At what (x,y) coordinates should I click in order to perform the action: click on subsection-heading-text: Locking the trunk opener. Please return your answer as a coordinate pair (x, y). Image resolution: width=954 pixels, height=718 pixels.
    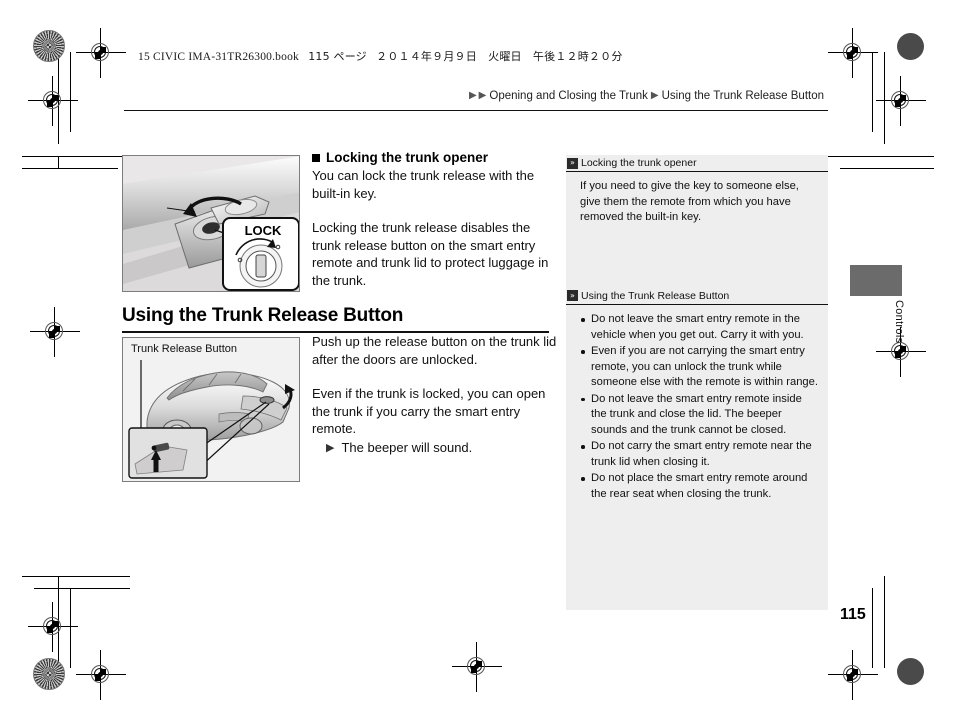
    Looking at the image, I should click on (407, 157).